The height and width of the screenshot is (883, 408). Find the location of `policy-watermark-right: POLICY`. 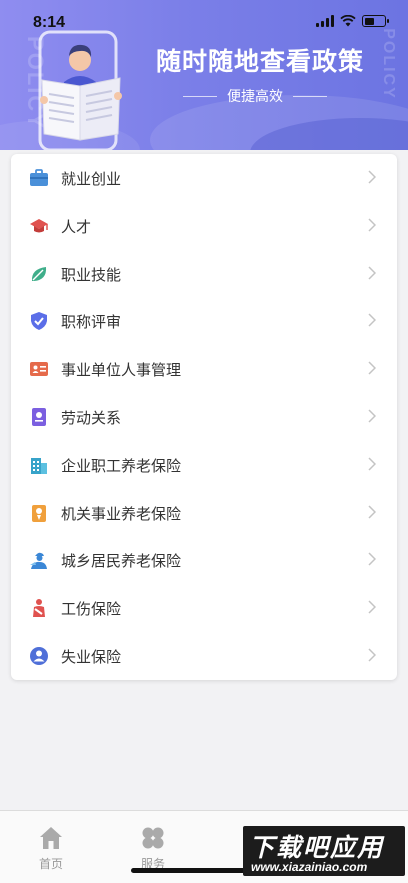

policy-watermark-right: POLICY is located at coordinates (388, 64).